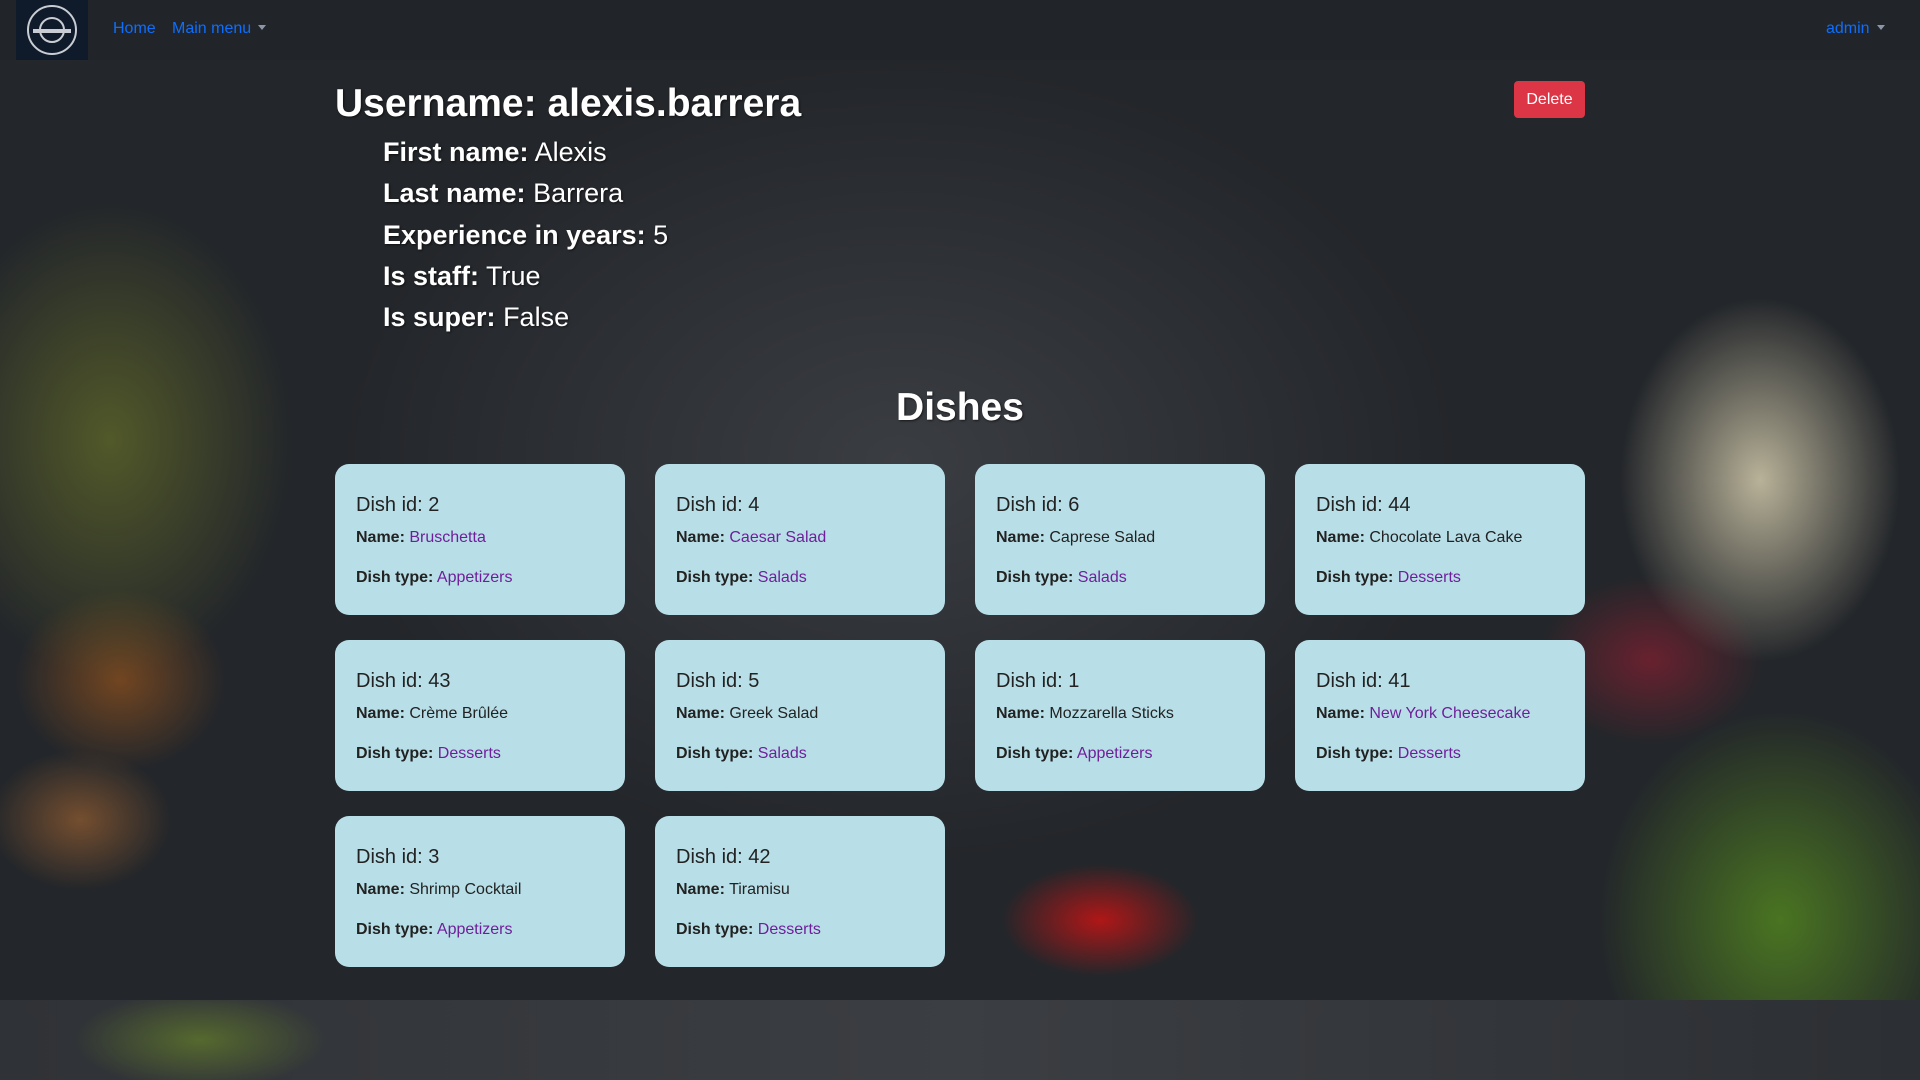  I want to click on is-super-value: False, so click(536, 317).